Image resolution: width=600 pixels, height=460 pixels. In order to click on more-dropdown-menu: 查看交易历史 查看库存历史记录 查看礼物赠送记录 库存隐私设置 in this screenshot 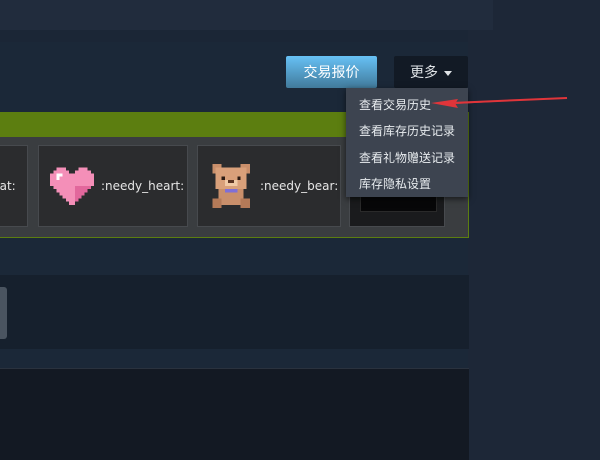, I will do `click(407, 142)`.